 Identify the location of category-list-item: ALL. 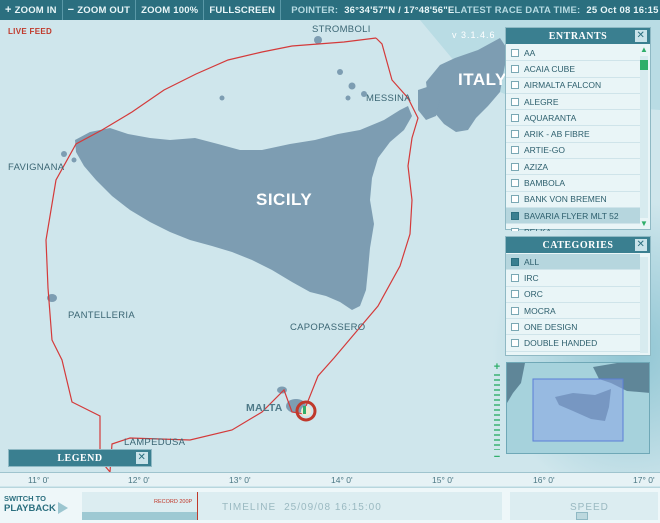
(573, 262).